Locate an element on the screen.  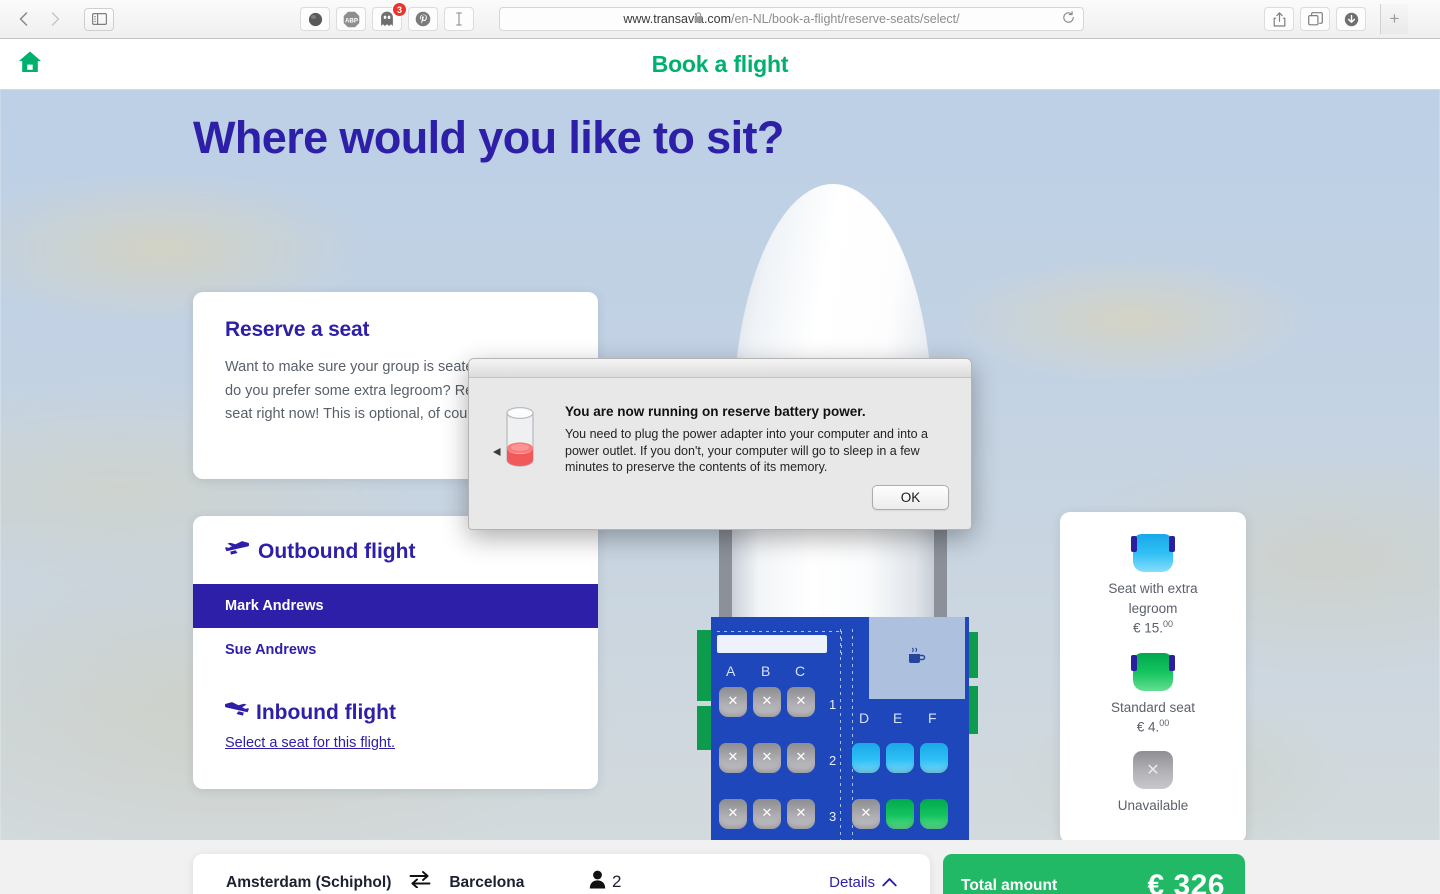
reader-extension-button is located at coordinates (459, 19).